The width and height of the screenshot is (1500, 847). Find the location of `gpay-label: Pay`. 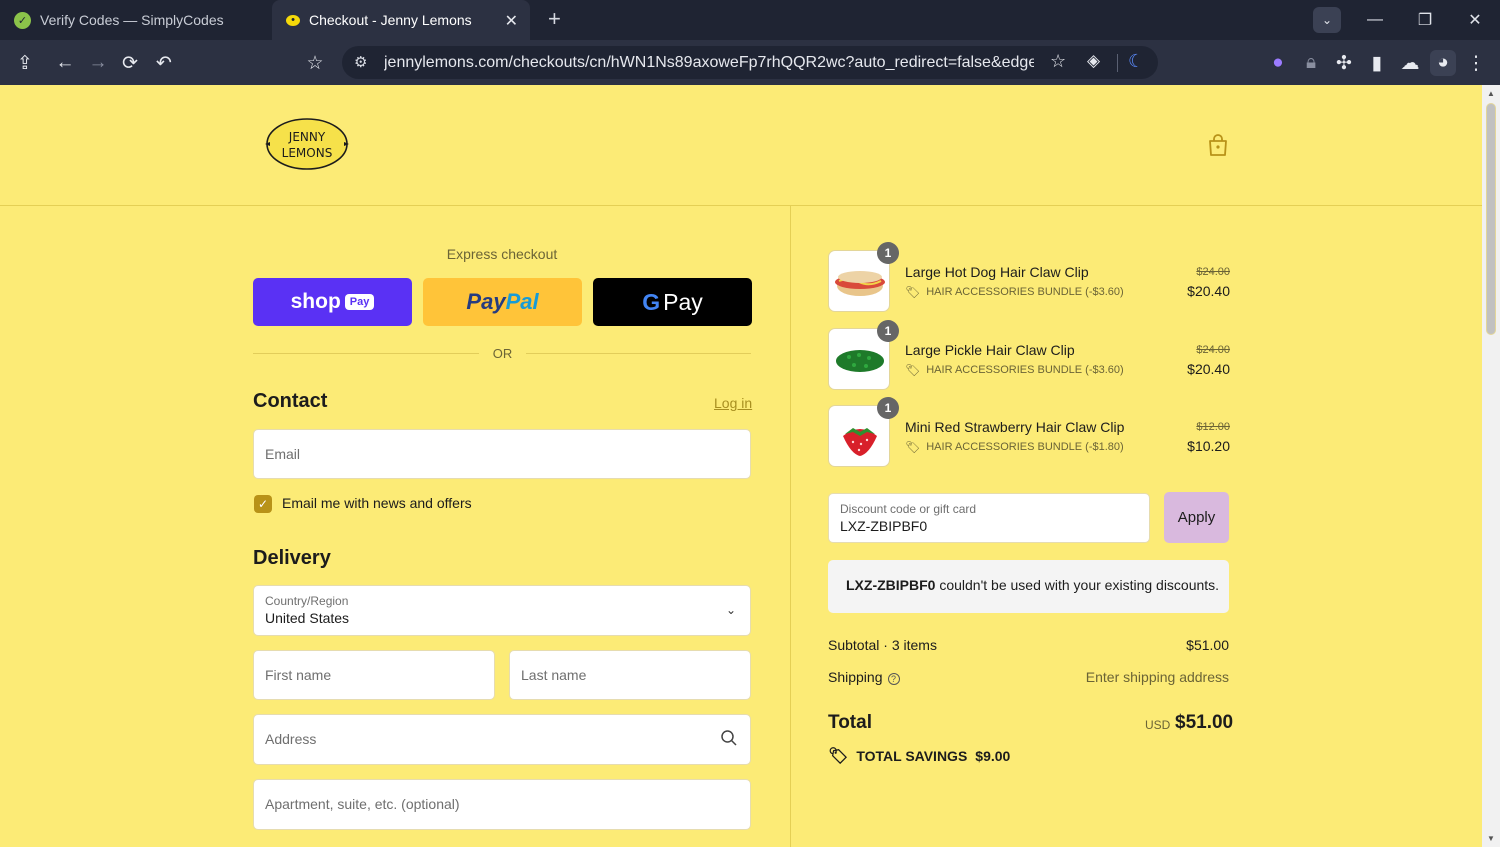

gpay-label: Pay is located at coordinates (683, 301).